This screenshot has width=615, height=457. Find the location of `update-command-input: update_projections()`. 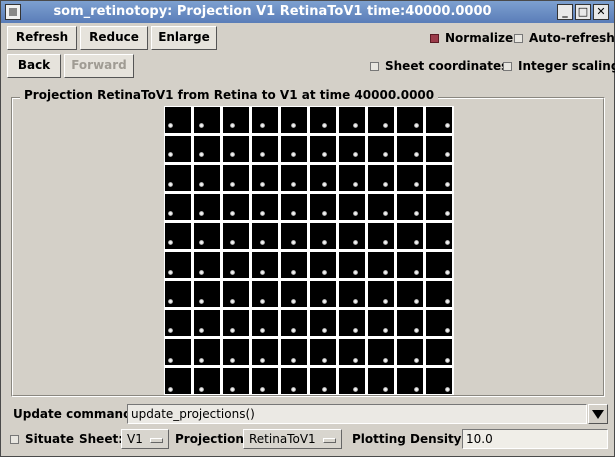

update-command-input: update_projections() is located at coordinates (357, 414).